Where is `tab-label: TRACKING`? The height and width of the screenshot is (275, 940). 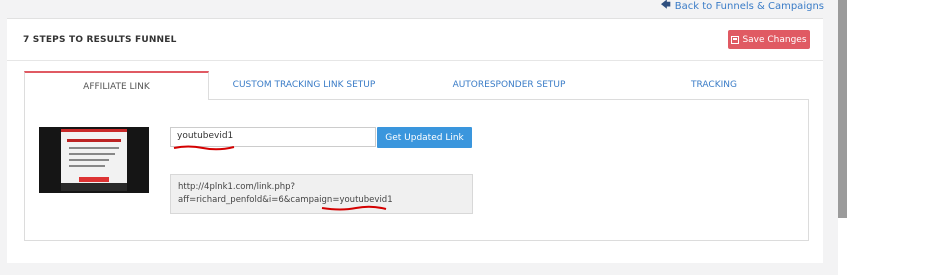
tab-label: TRACKING is located at coordinates (714, 85).